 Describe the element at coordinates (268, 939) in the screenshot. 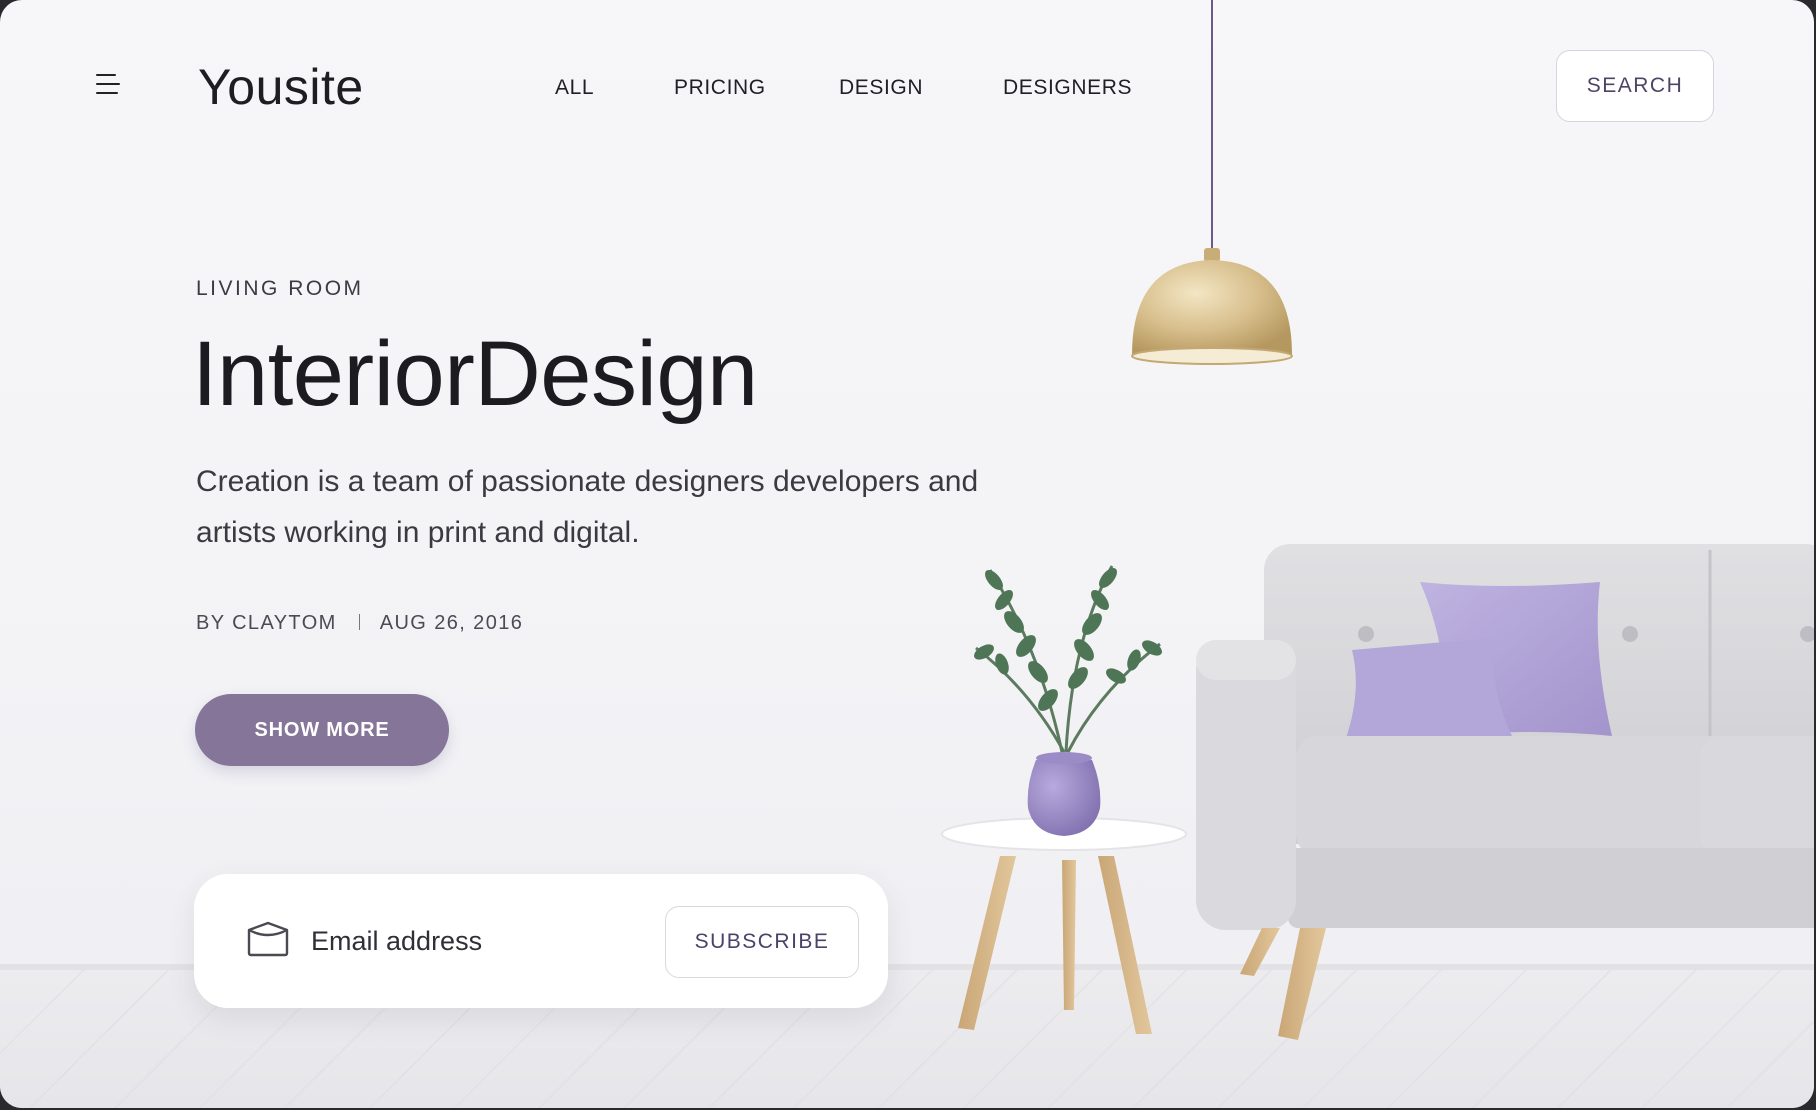

I see `envelope-icon` at that location.